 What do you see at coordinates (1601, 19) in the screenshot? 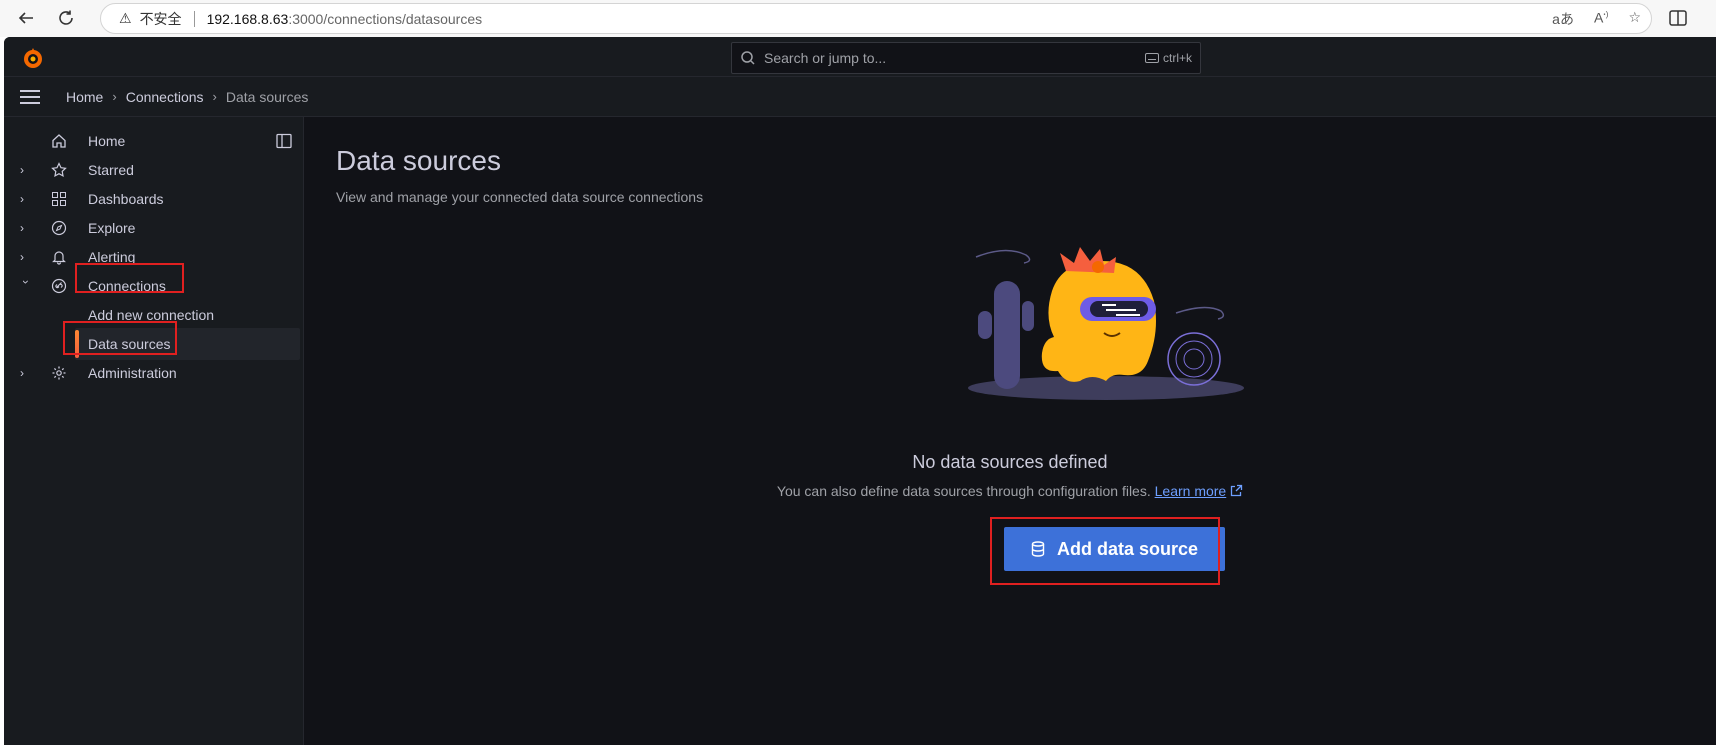
I see `read-aloud-icon: Aꞏ)` at bounding box center [1601, 19].